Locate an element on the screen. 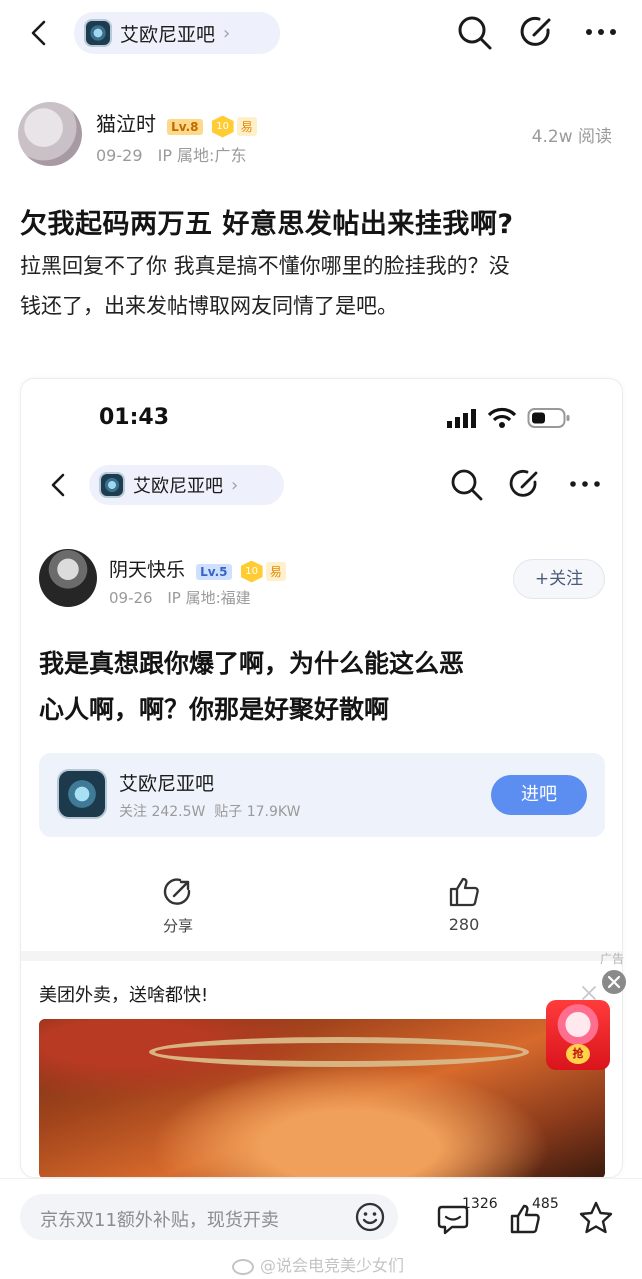 Image resolution: width=642 pixels, height=1279 pixels. view-count: 4.2w 阅读 is located at coordinates (571, 137).